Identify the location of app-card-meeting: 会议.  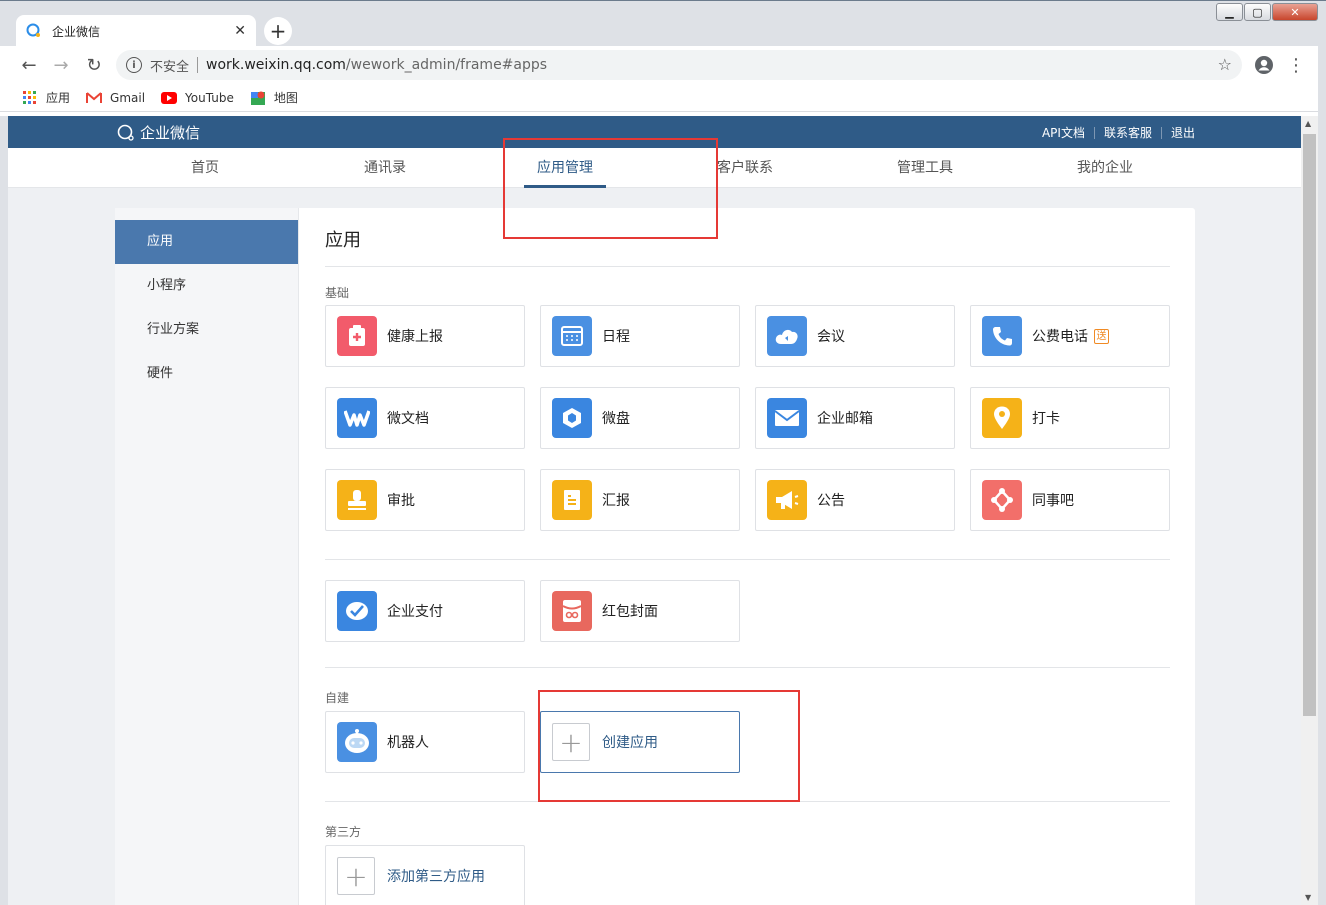
(855, 336).